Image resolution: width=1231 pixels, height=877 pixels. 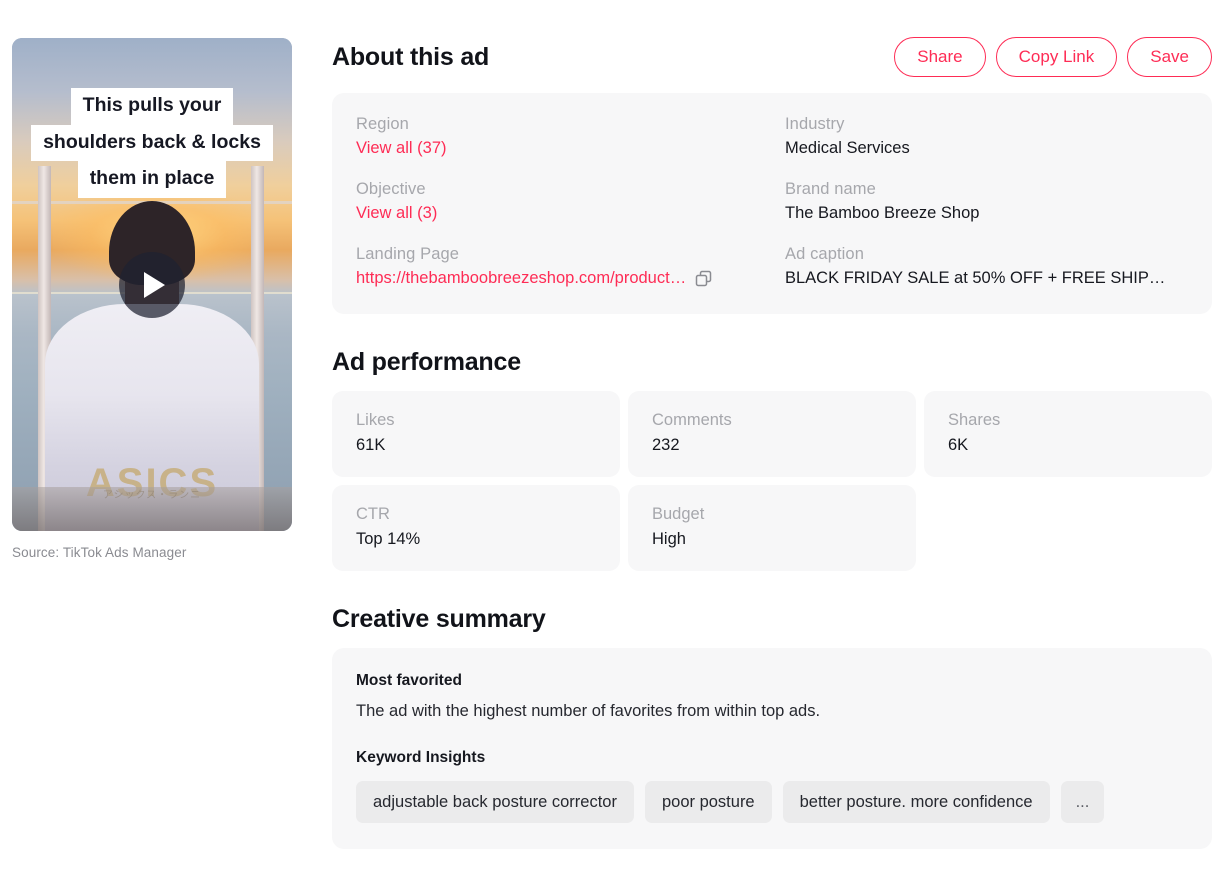 What do you see at coordinates (557, 201) in the screenshot?
I see `field-objective: Objective View all (3)` at bounding box center [557, 201].